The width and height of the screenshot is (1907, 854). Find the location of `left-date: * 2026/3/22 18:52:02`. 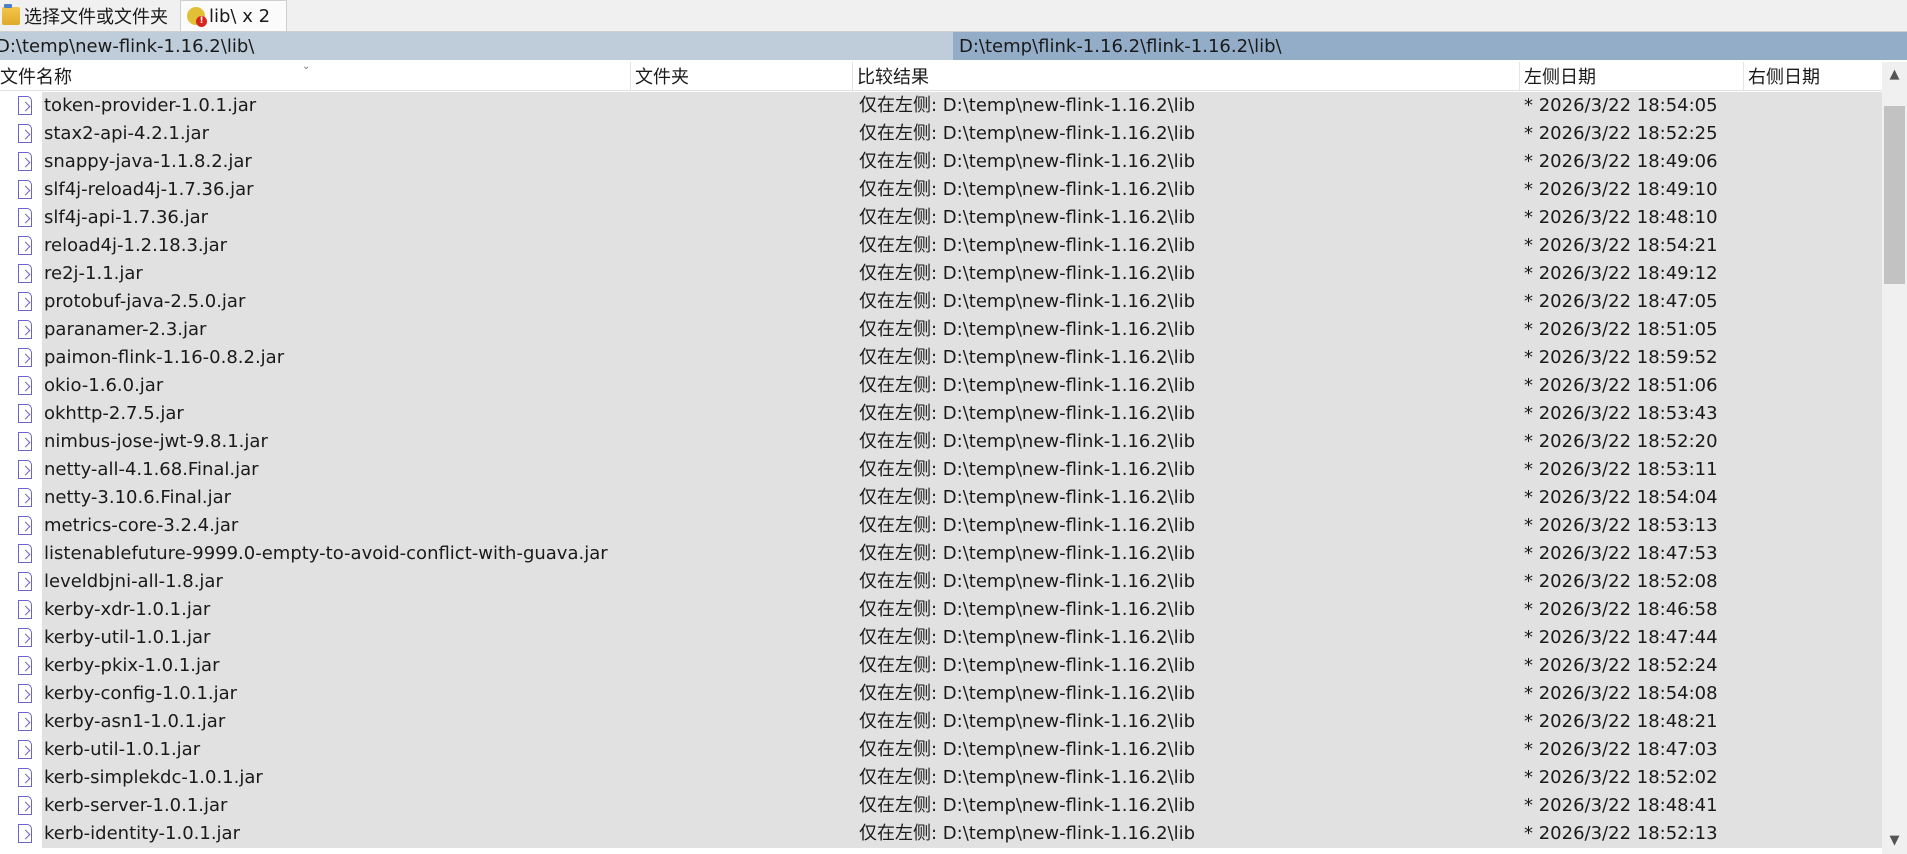

left-date: * 2026/3/22 18:52:02 is located at coordinates (1621, 777).